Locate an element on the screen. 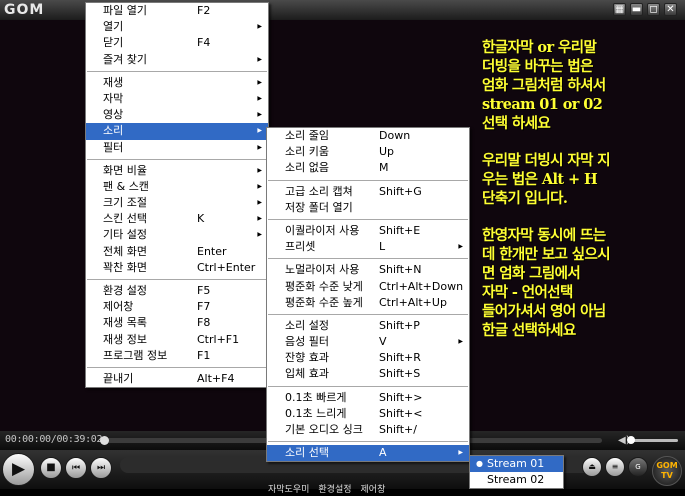 The height and width of the screenshot is (496, 685). minimize-button: ▬ is located at coordinates (636, 9).